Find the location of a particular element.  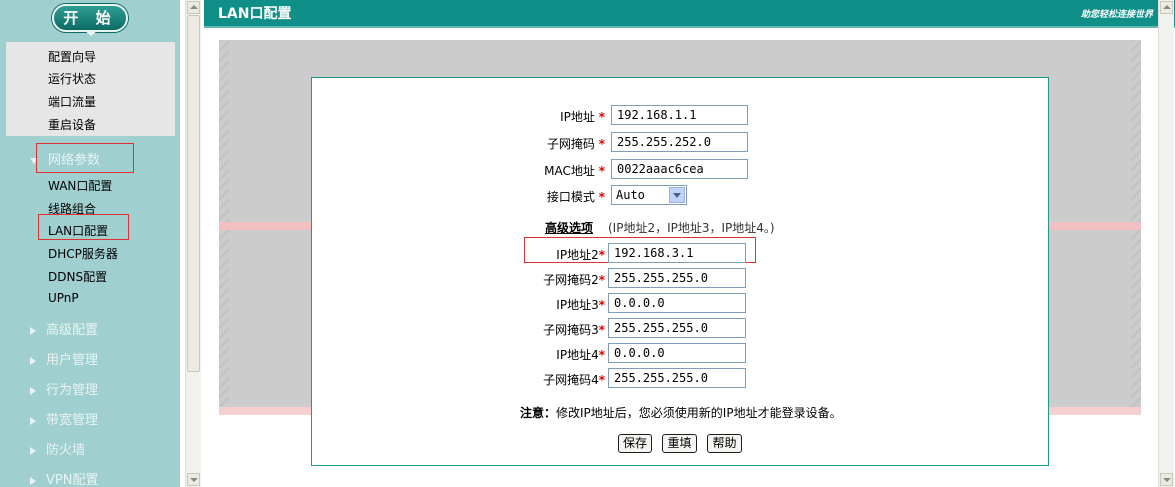

sidebar-section-bandwidth: 带宽管理 is located at coordinates (64, 418).